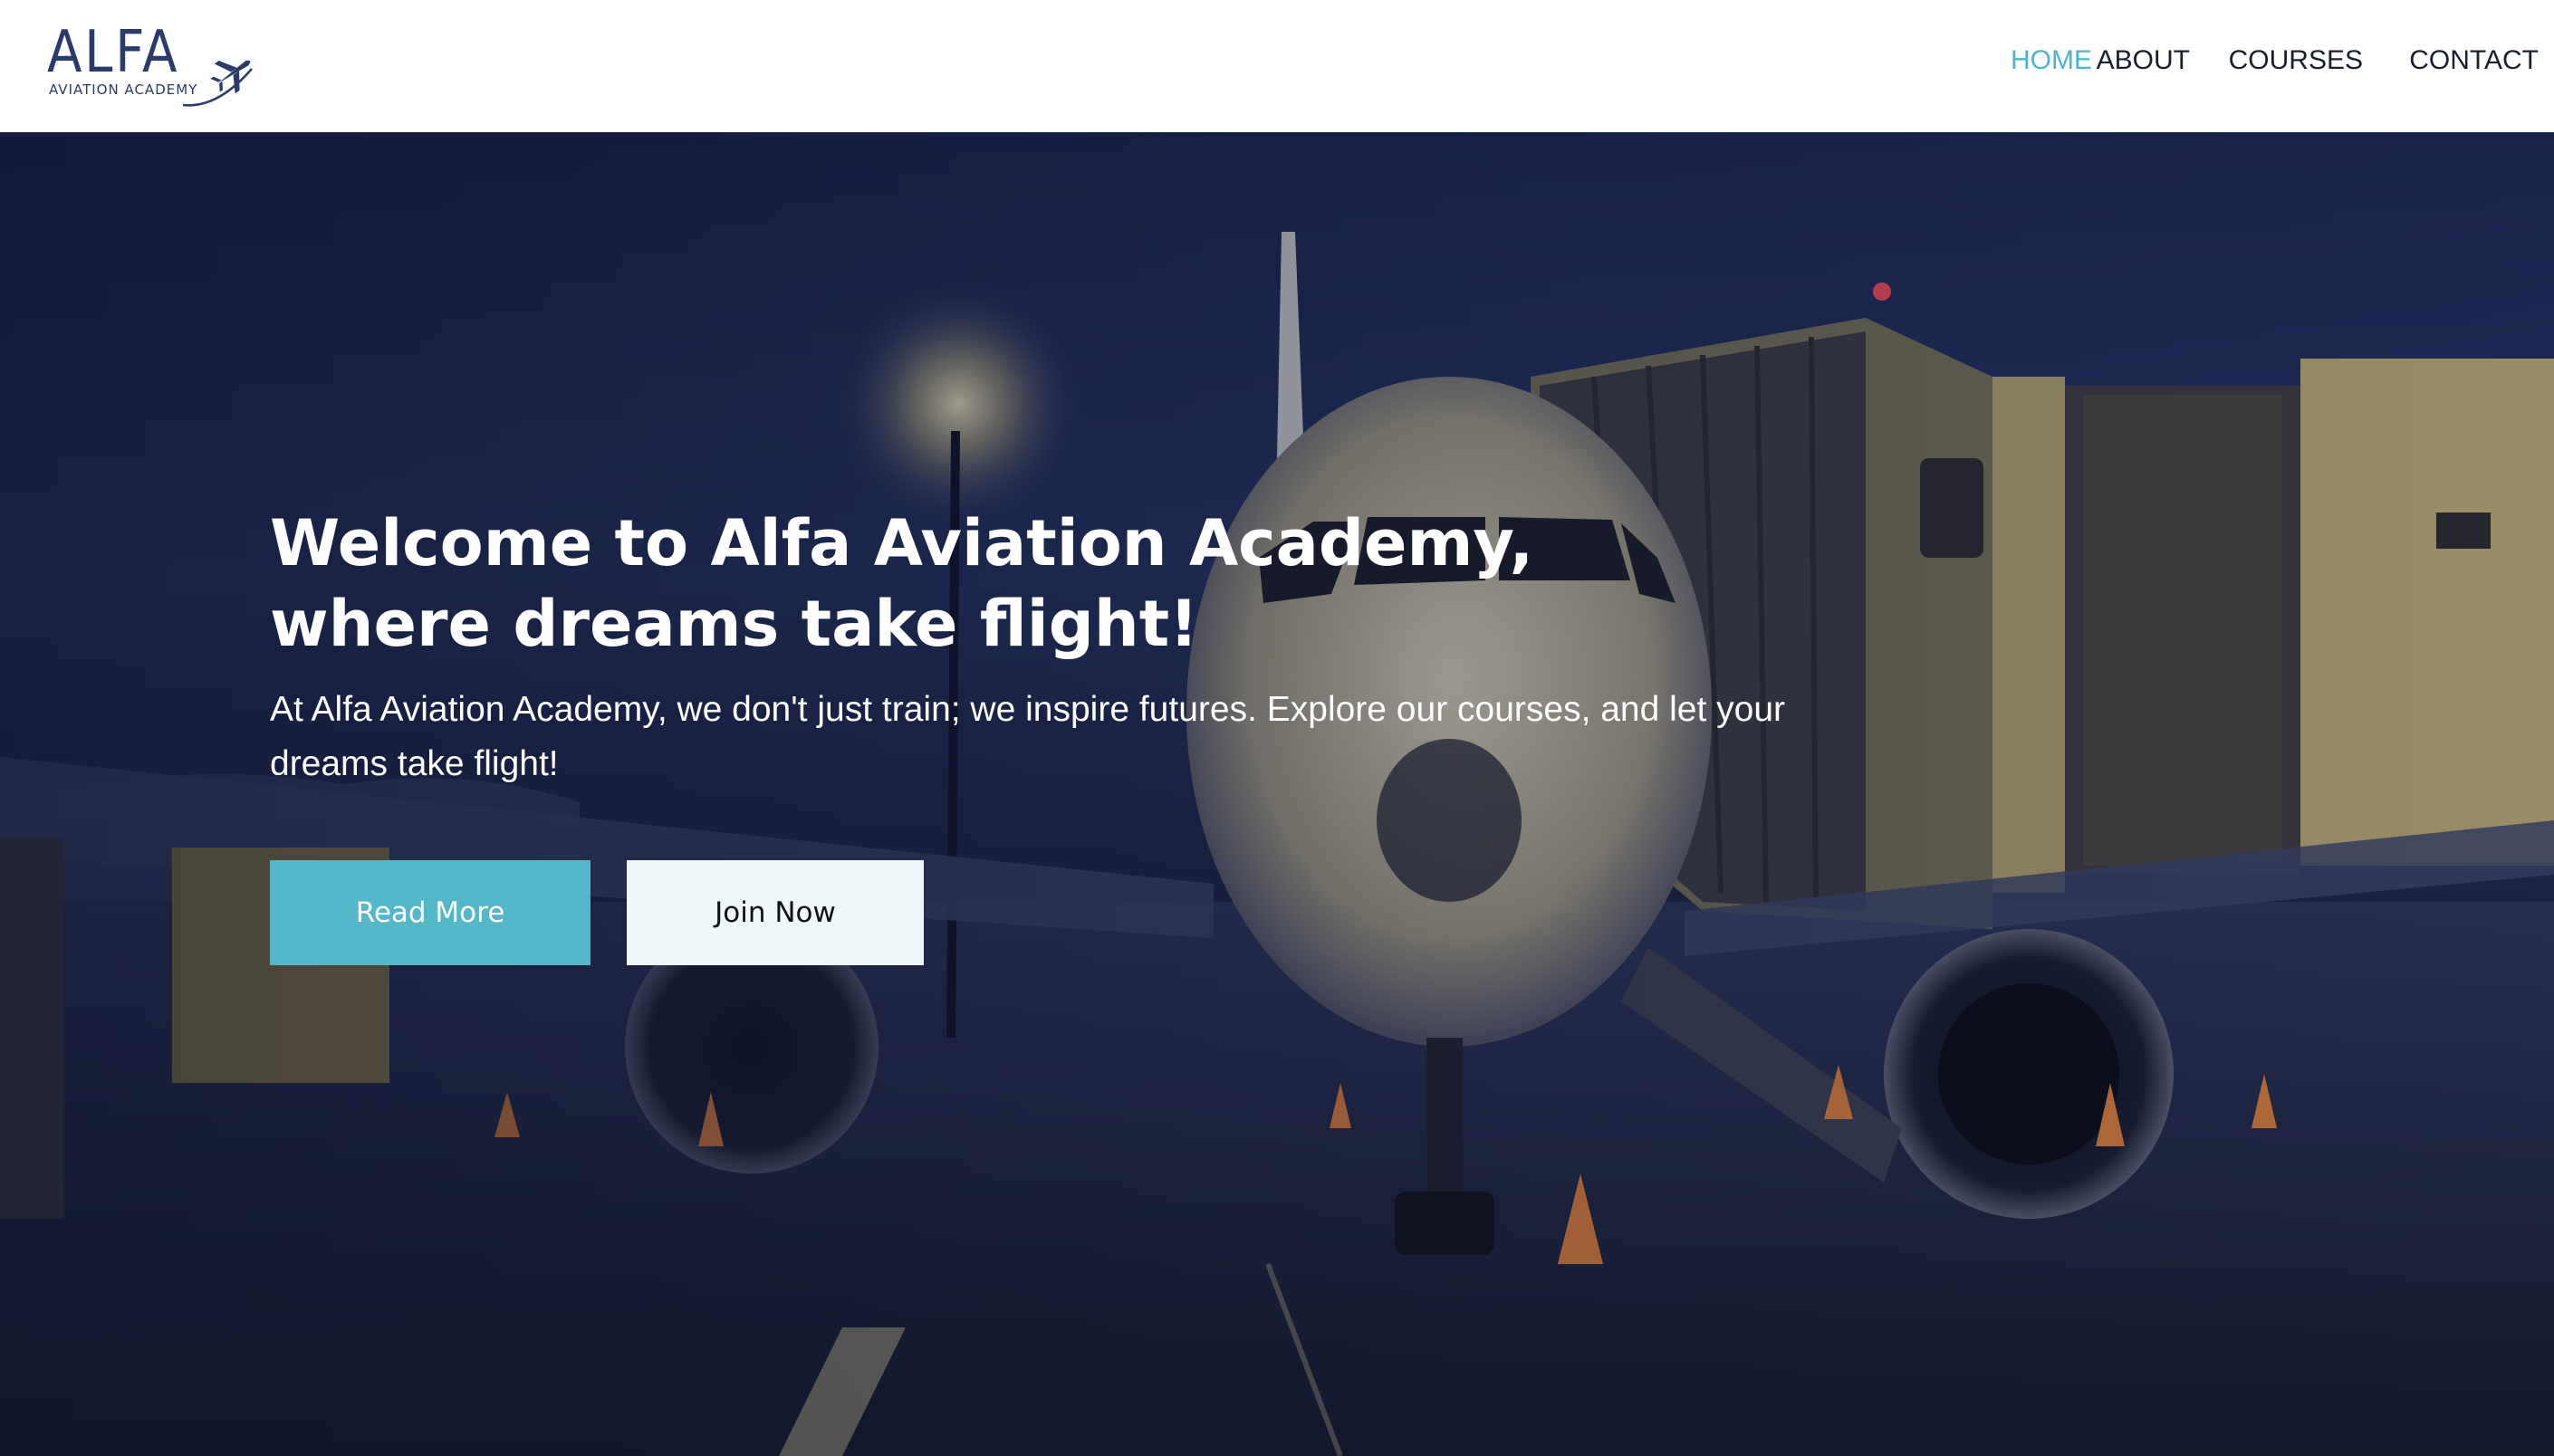 Image resolution: width=2554 pixels, height=1456 pixels. I want to click on airplane-icon, so click(218, 84).